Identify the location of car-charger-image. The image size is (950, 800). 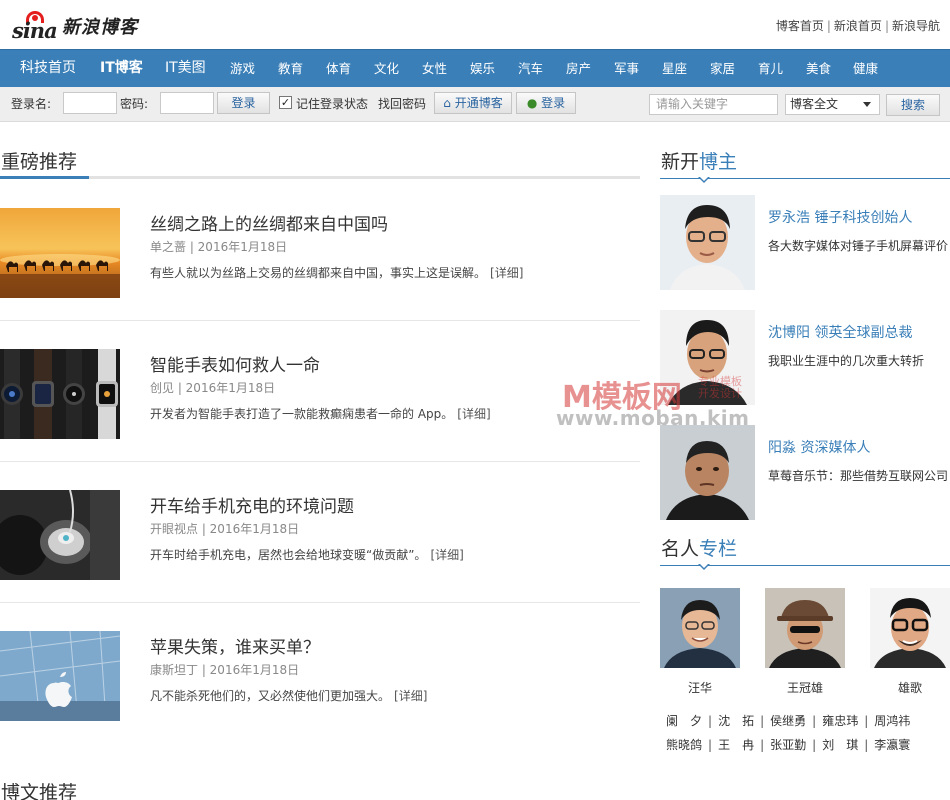
(60, 535).